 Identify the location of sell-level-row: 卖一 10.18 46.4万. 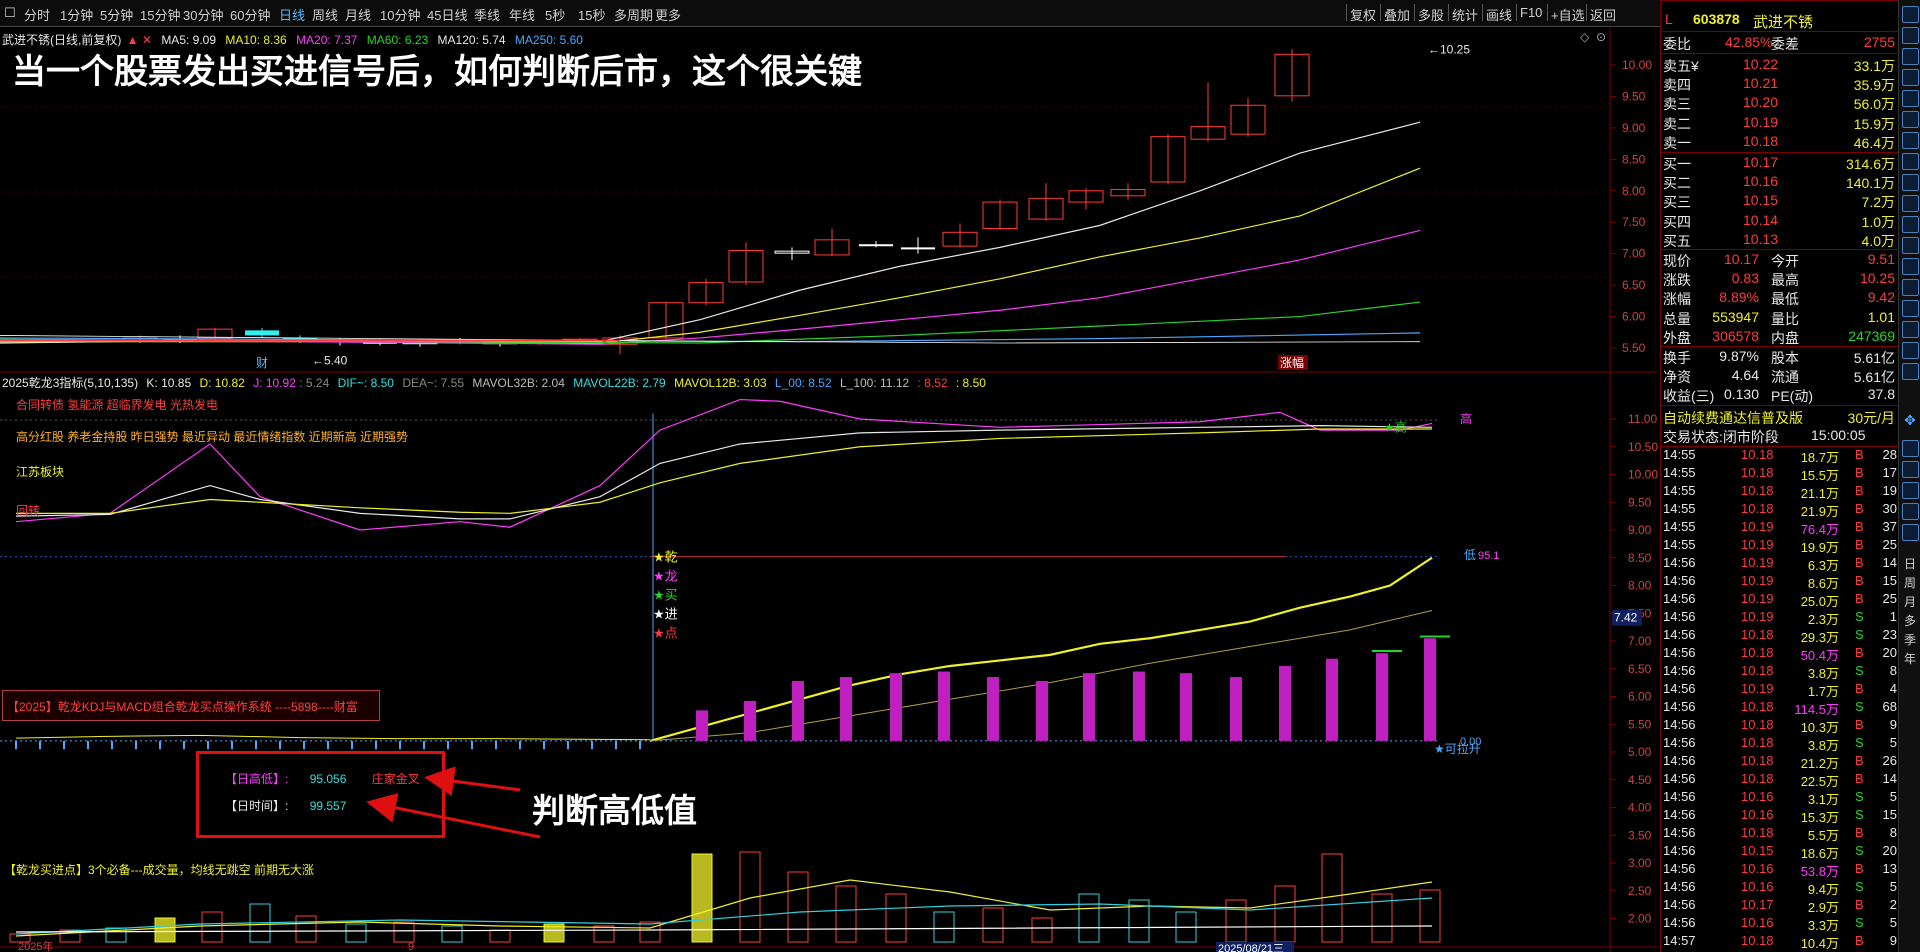
(1780, 141).